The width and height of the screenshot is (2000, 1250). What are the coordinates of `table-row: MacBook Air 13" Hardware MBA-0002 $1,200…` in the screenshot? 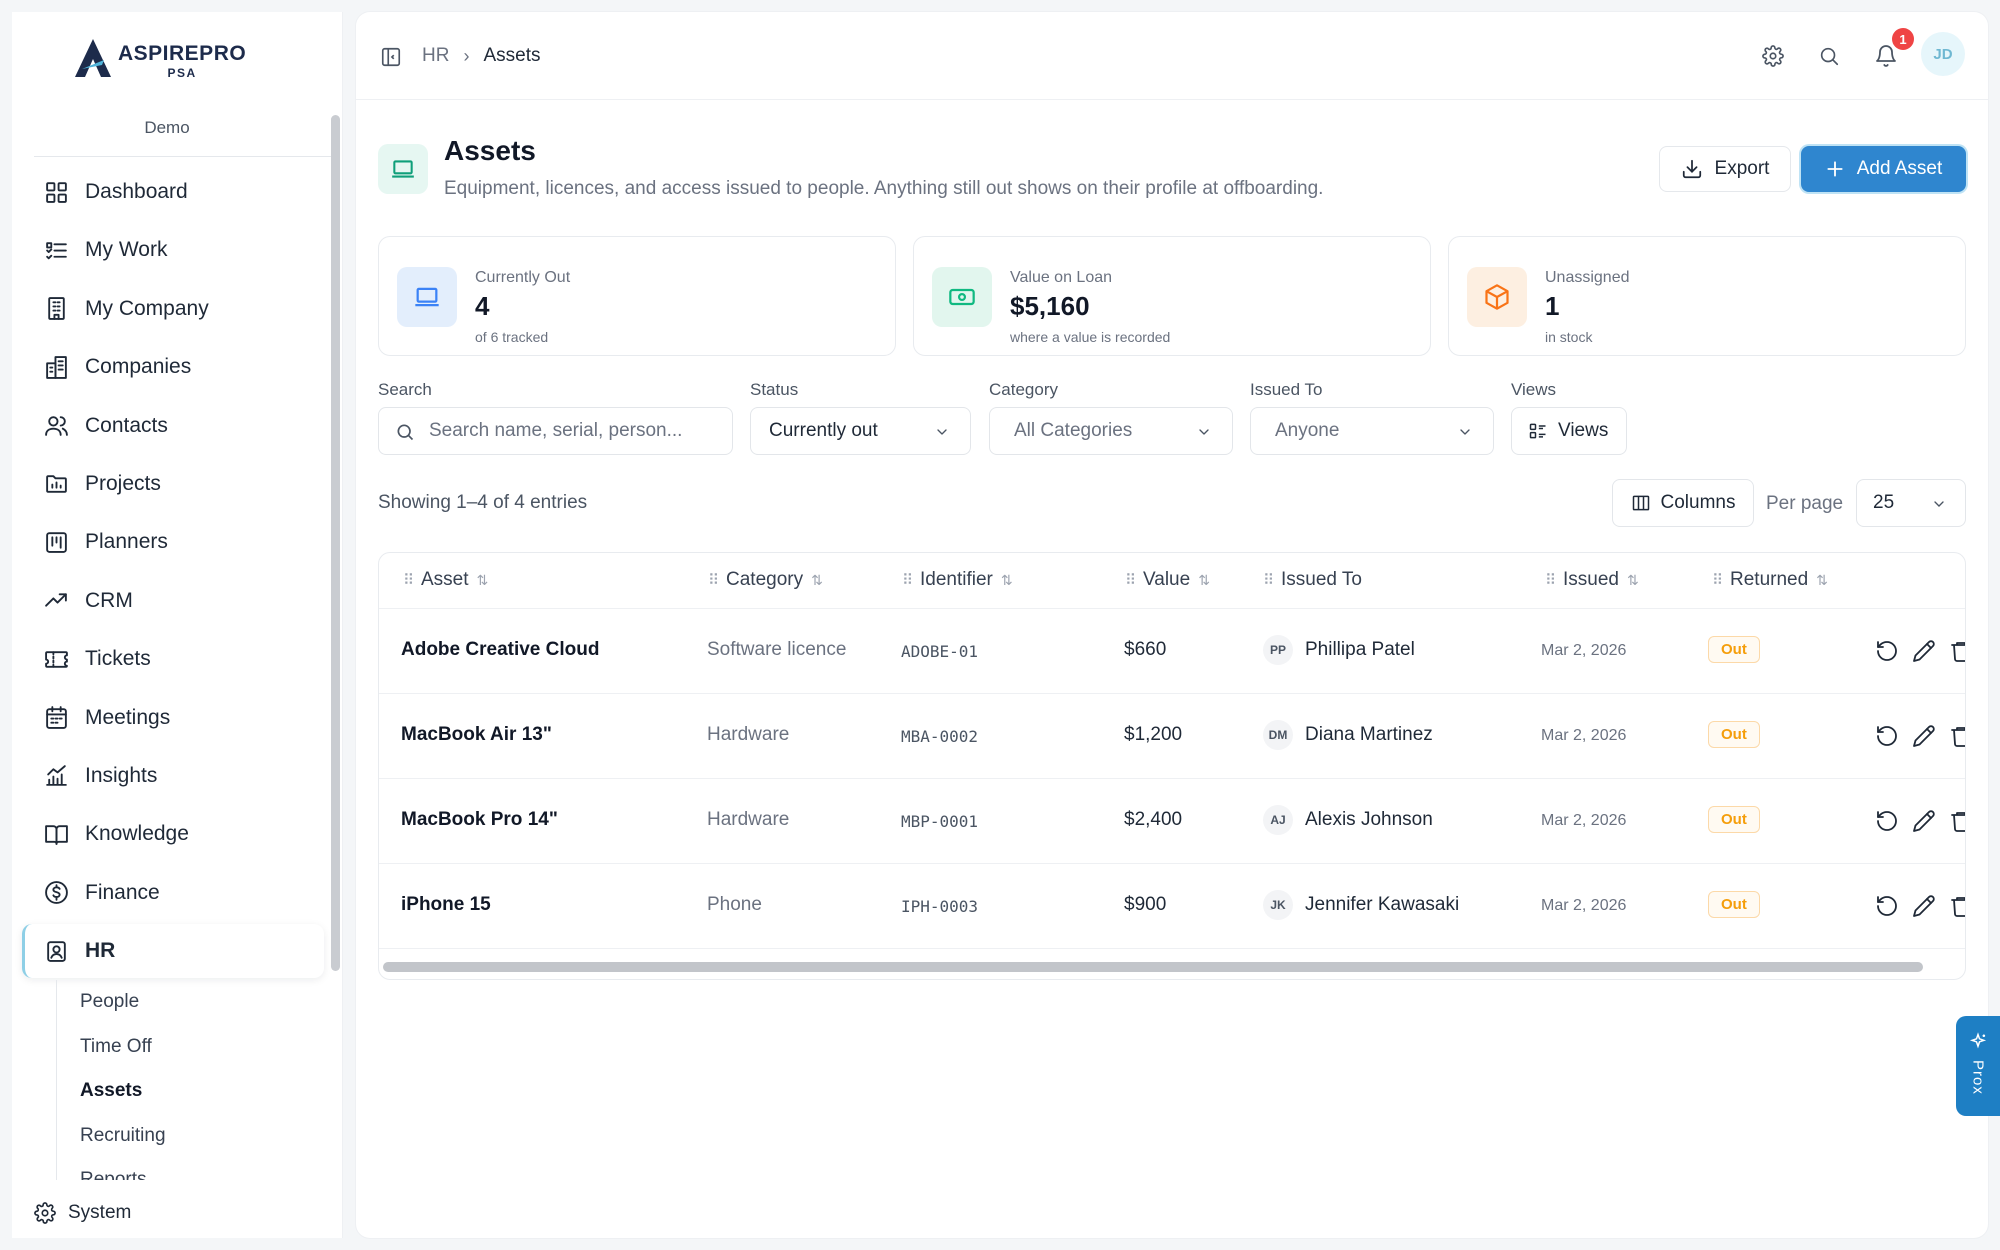 It's located at (1172, 736).